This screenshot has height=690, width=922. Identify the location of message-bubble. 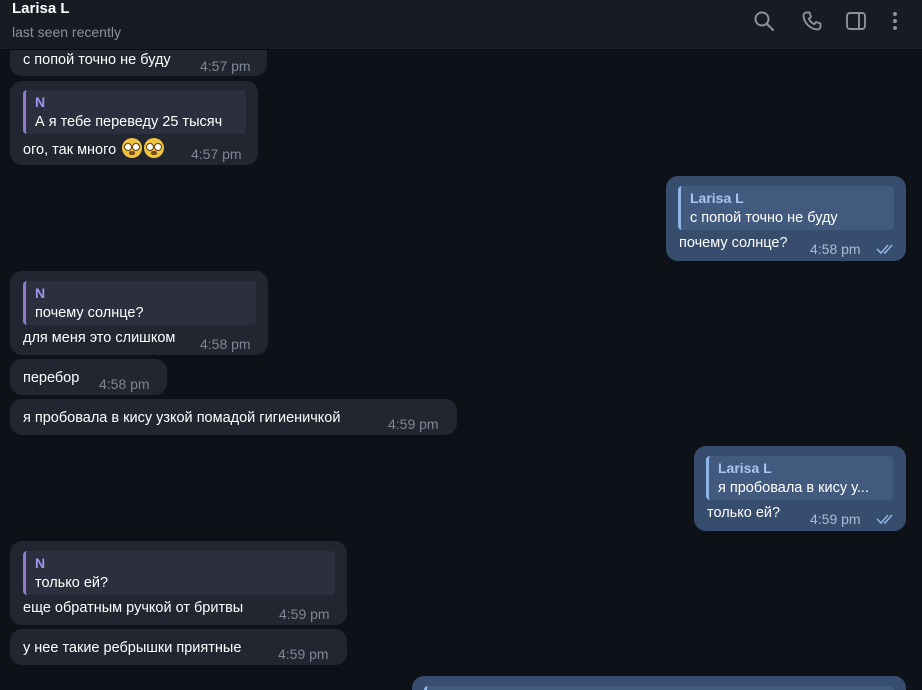
(659, 683).